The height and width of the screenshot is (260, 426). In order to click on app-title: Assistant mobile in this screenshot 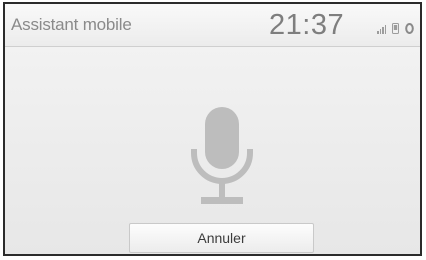, I will do `click(71, 24)`.